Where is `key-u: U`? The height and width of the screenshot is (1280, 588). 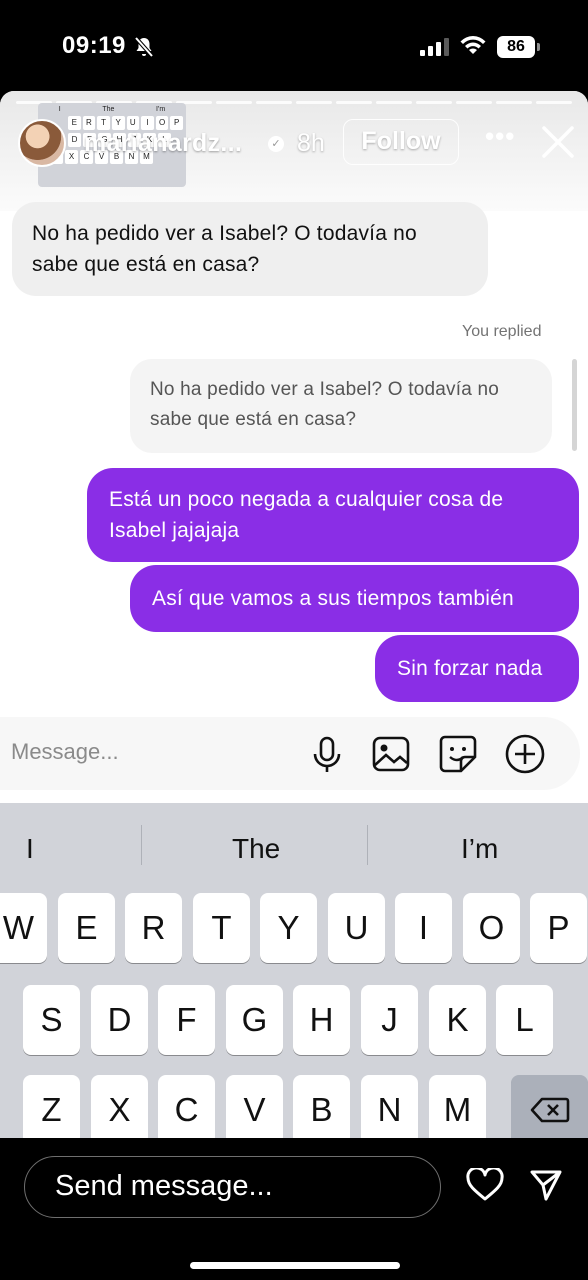
key-u: U is located at coordinates (356, 928).